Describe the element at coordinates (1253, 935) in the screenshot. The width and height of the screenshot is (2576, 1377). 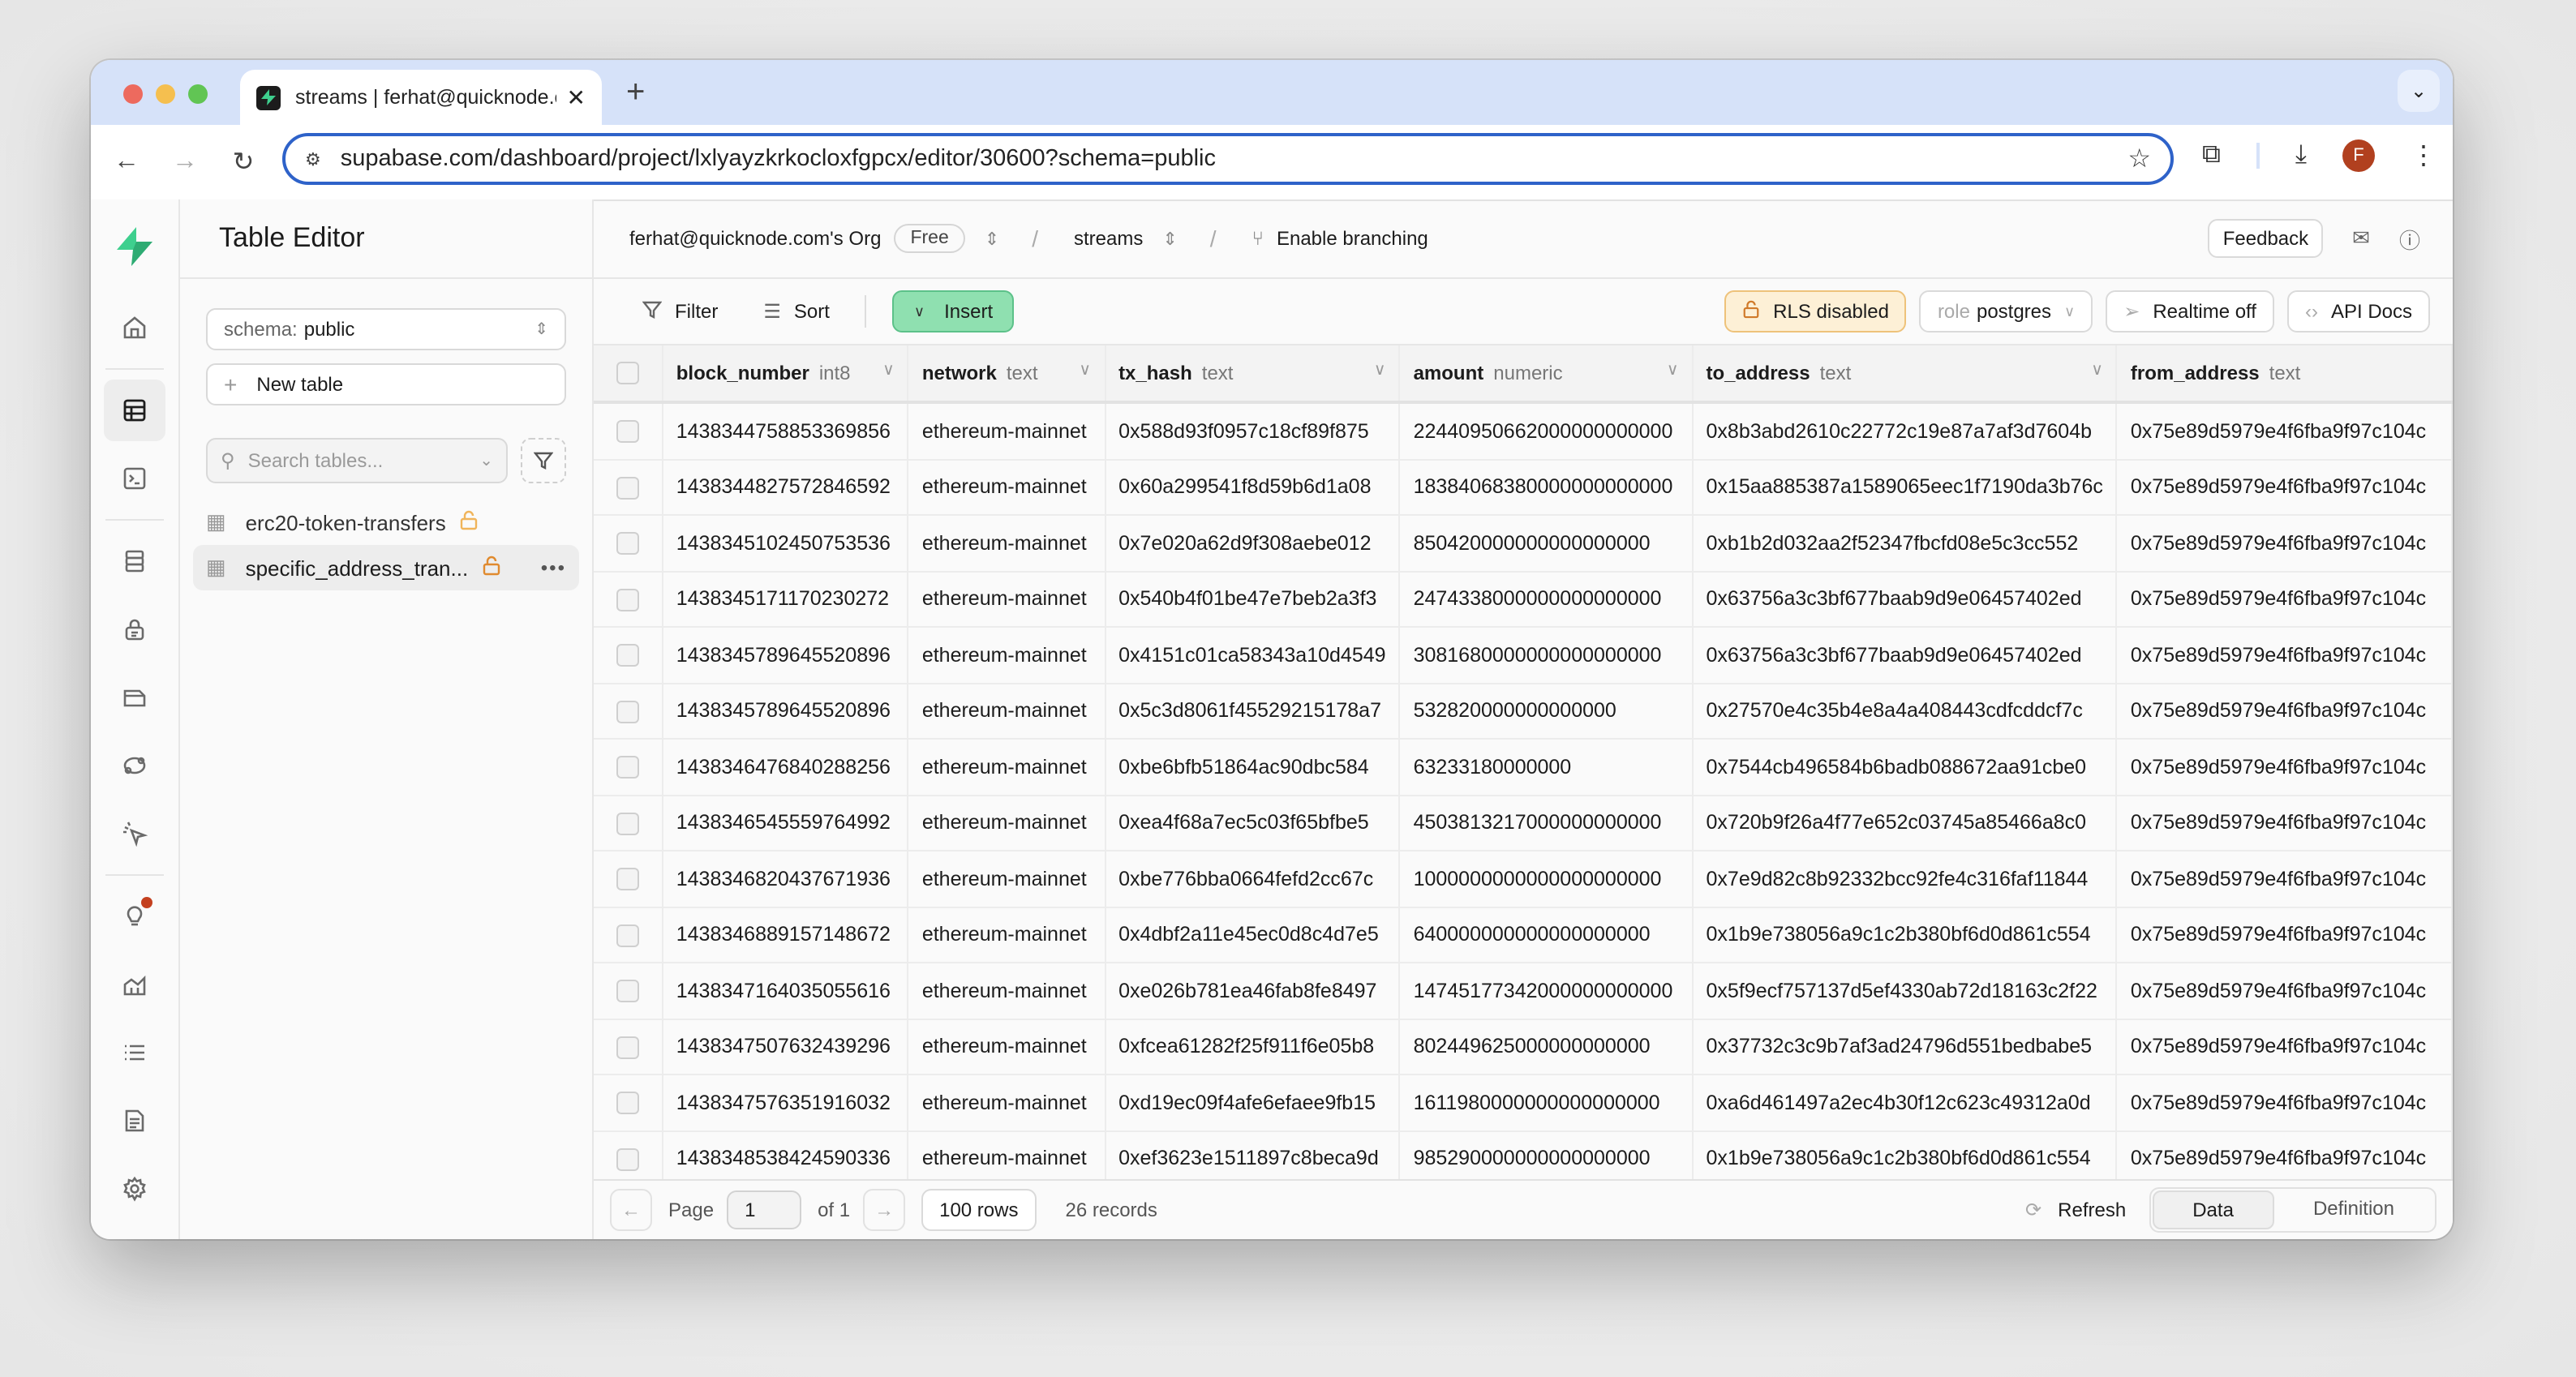
I see `cell-tx-hash: 0x4dbf2a11e45ec0d8c4d7e5` at that location.